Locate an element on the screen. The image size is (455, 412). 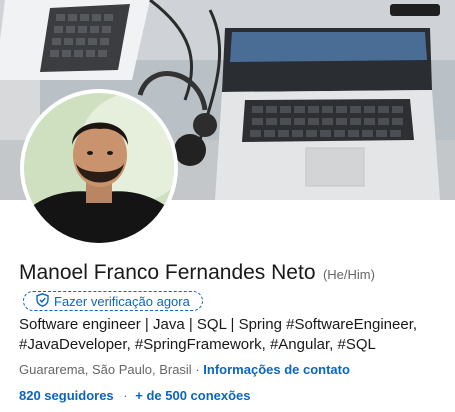
profile-location: Guararema, São Paulo, Brasil is located at coordinates (105, 369).